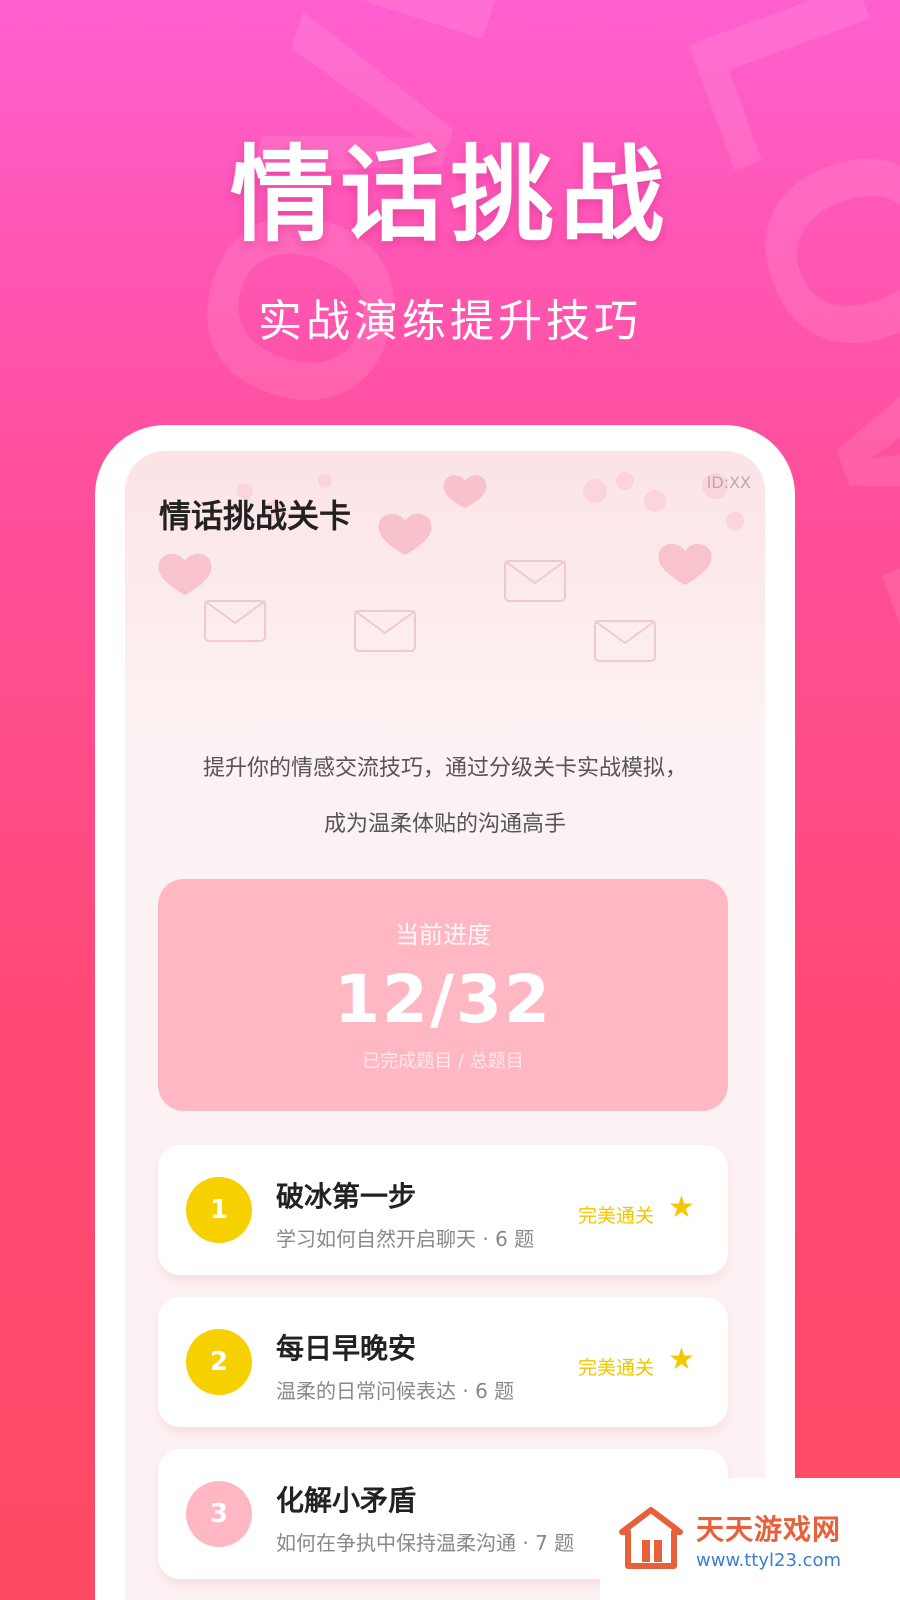  What do you see at coordinates (346, 1348) in the screenshot?
I see `level-title: 每日早晚安` at bounding box center [346, 1348].